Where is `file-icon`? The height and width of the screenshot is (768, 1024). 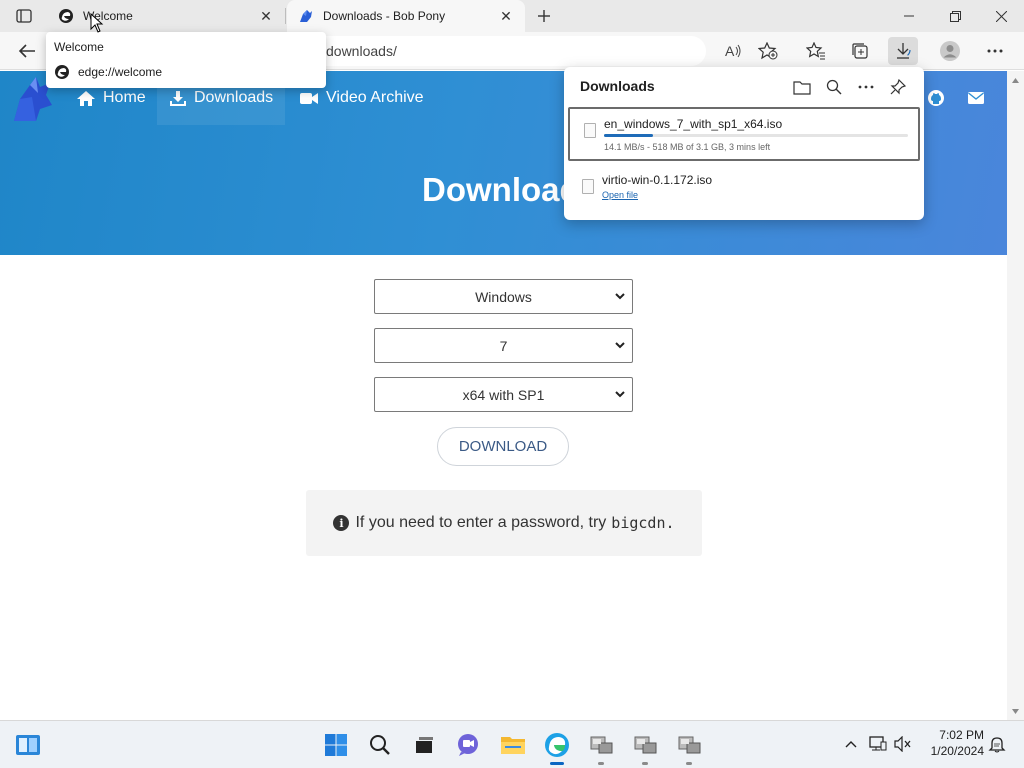
file-icon is located at coordinates (590, 130).